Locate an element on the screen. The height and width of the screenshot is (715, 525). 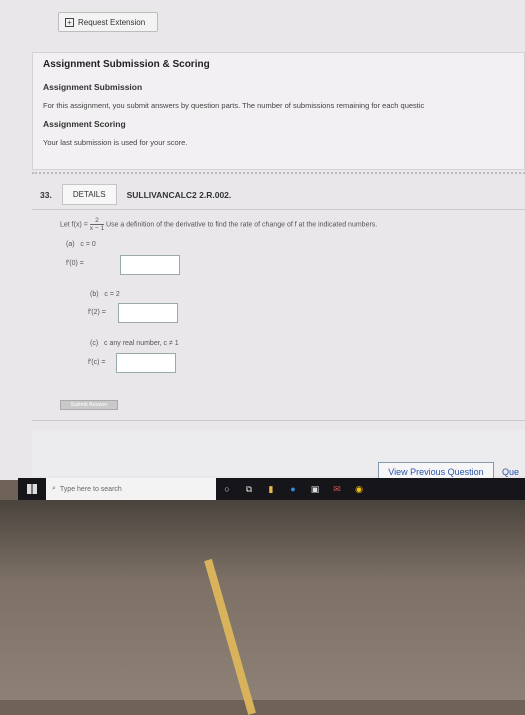
part-a-label: (a) is located at coordinates (70, 244).